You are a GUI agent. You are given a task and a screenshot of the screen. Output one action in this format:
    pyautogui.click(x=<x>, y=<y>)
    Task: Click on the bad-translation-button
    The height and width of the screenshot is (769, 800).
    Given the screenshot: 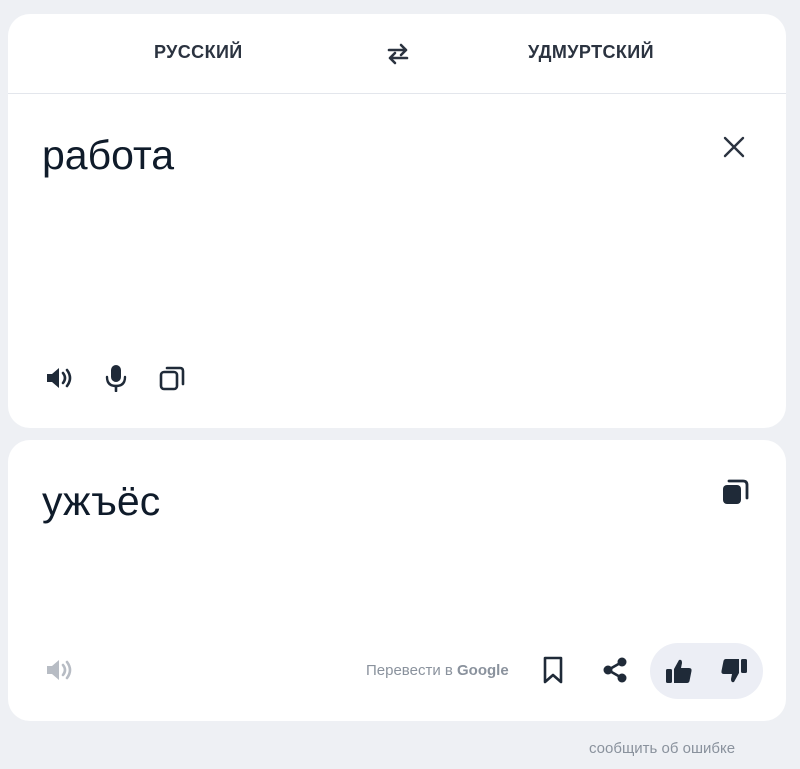 What is the action you would take?
    pyautogui.click(x=734, y=671)
    